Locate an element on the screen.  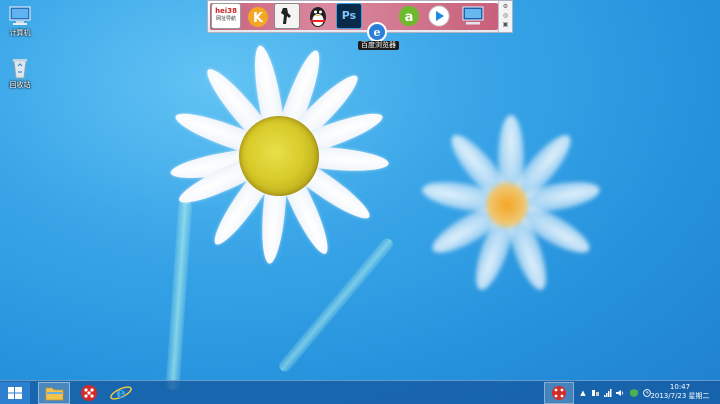
taskbar-clock: 10:47 2013/7/23 星期二 is located at coordinates (680, 392).